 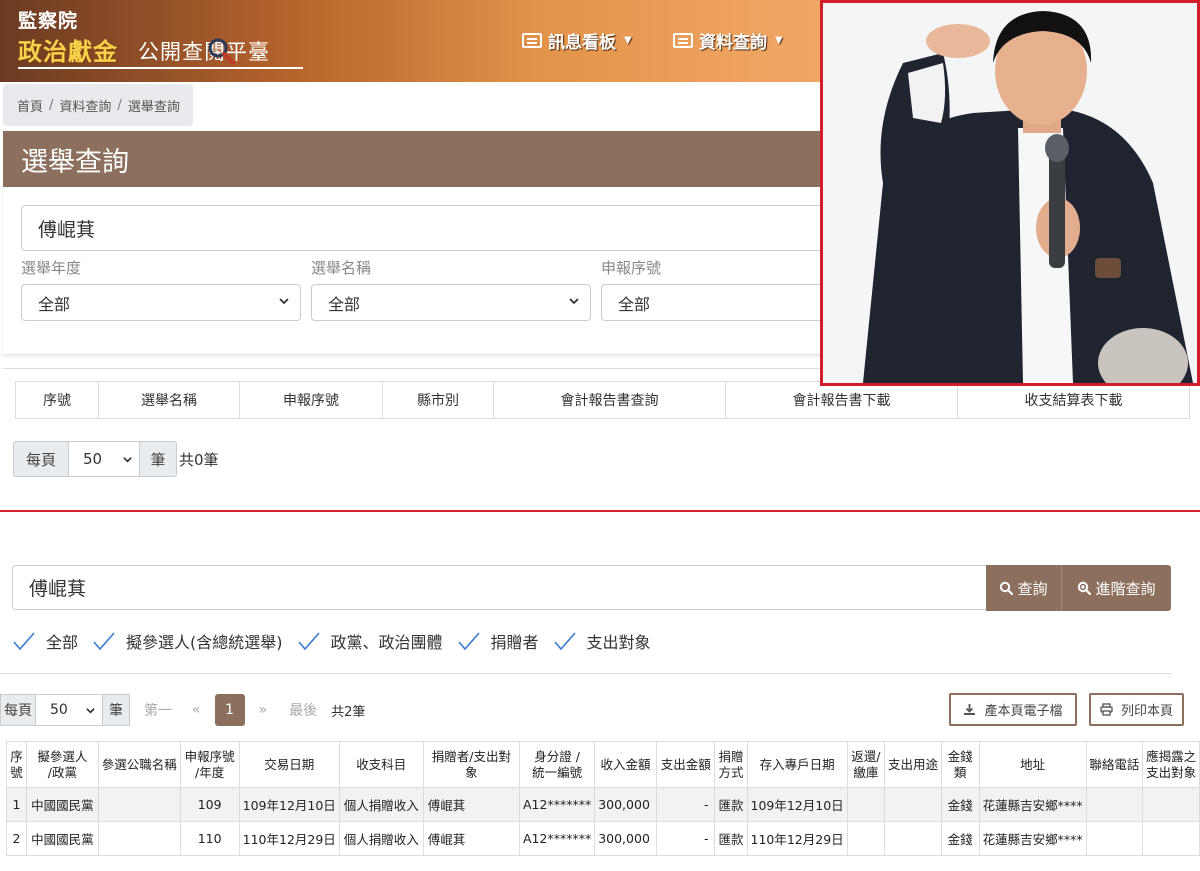 What do you see at coordinates (631, 268) in the screenshot?
I see `filter-label-serial: 申報序號` at bounding box center [631, 268].